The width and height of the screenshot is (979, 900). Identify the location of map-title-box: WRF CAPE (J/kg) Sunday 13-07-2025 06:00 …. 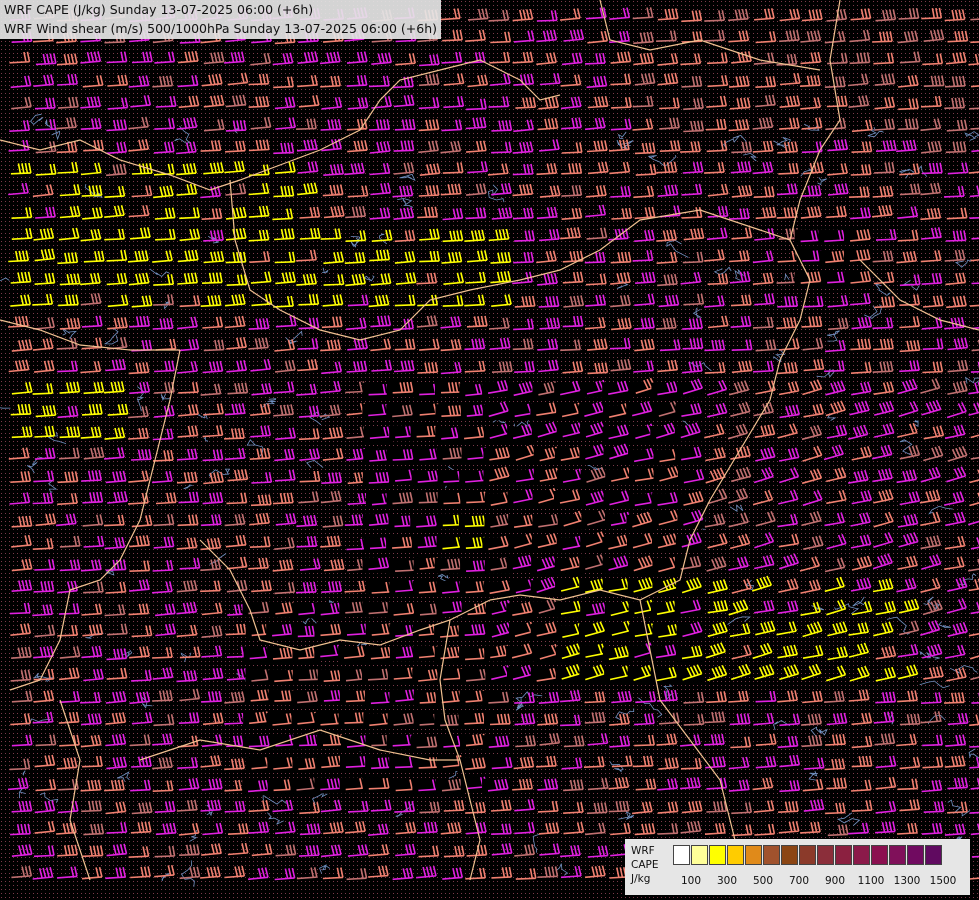
(220, 19).